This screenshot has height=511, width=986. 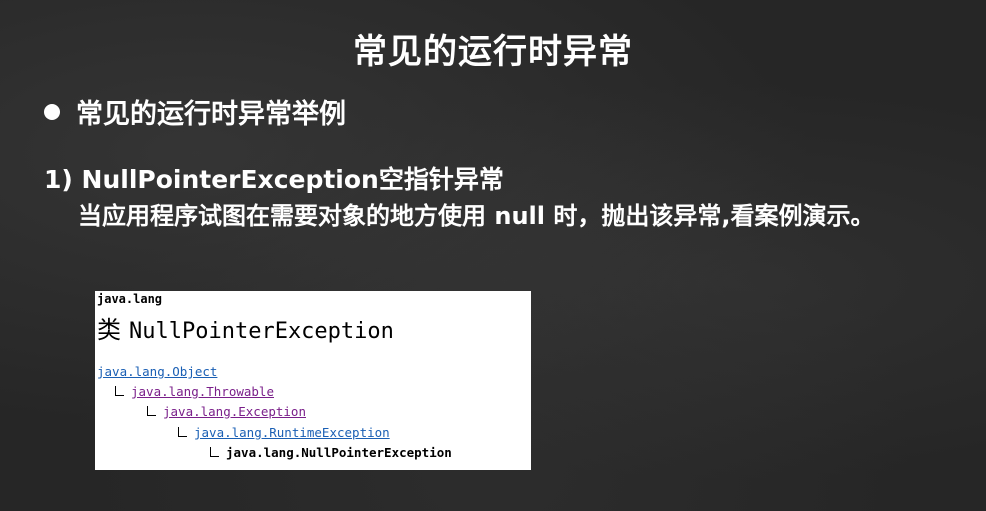 I want to click on item-description: 当应用程序试图在需要对象的地方使用 null 时，抛出该异常,看案例演示。, so click(x=476, y=216).